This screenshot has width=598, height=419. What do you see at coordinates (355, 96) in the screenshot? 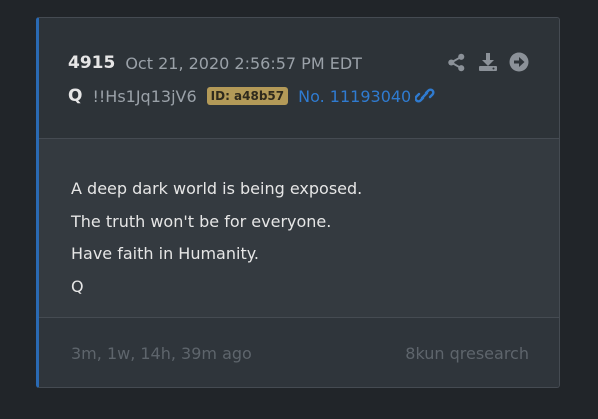
I see `post-number-link-text: No. 11193040` at bounding box center [355, 96].